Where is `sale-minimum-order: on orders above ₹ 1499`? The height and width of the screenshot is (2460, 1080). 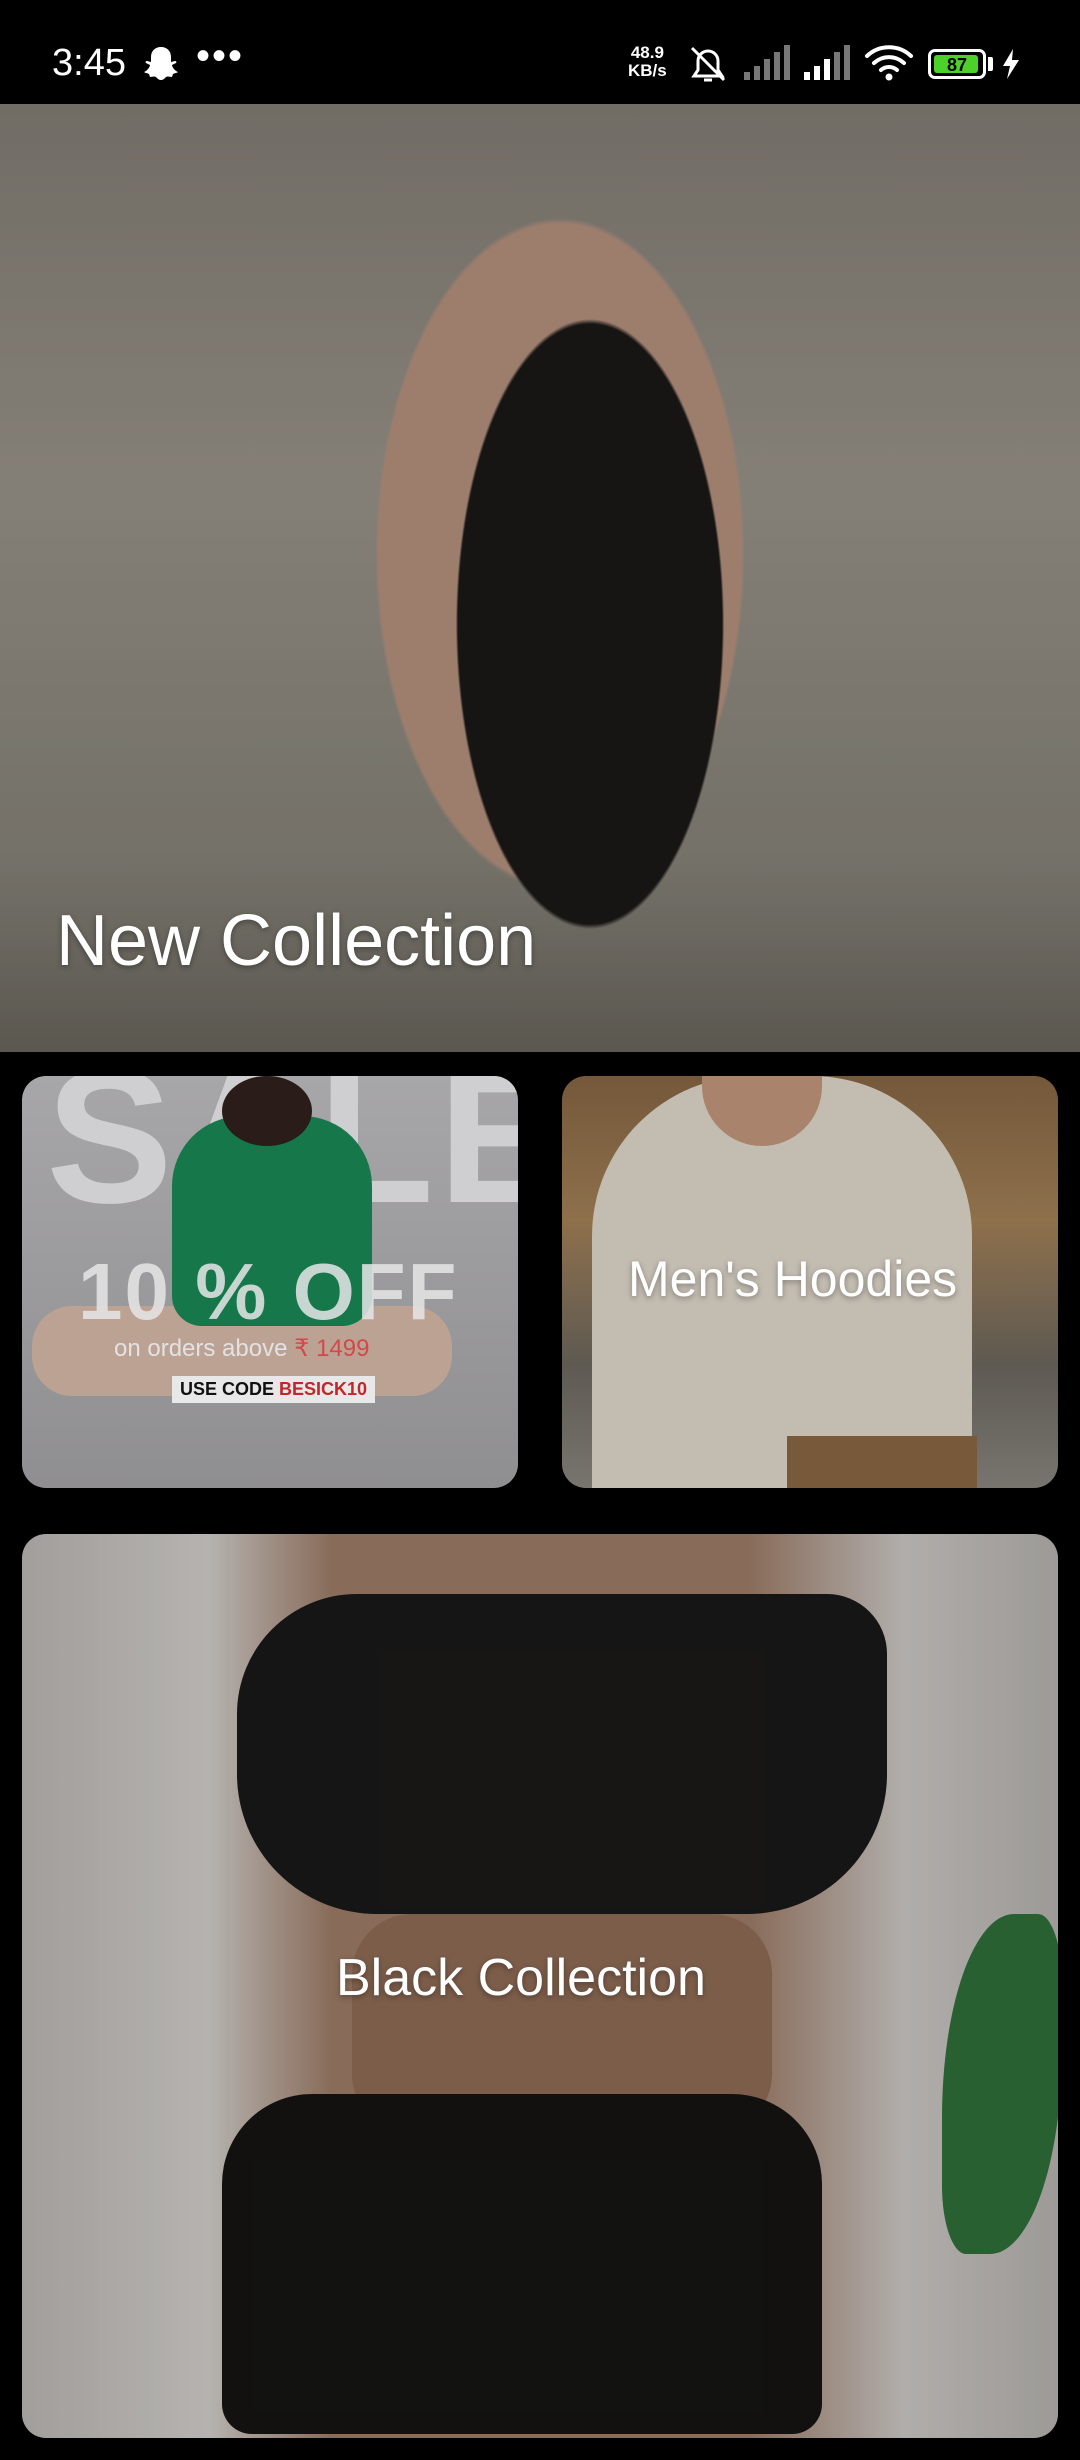
sale-minimum-order: on orders above ₹ 1499 is located at coordinates (241, 1348).